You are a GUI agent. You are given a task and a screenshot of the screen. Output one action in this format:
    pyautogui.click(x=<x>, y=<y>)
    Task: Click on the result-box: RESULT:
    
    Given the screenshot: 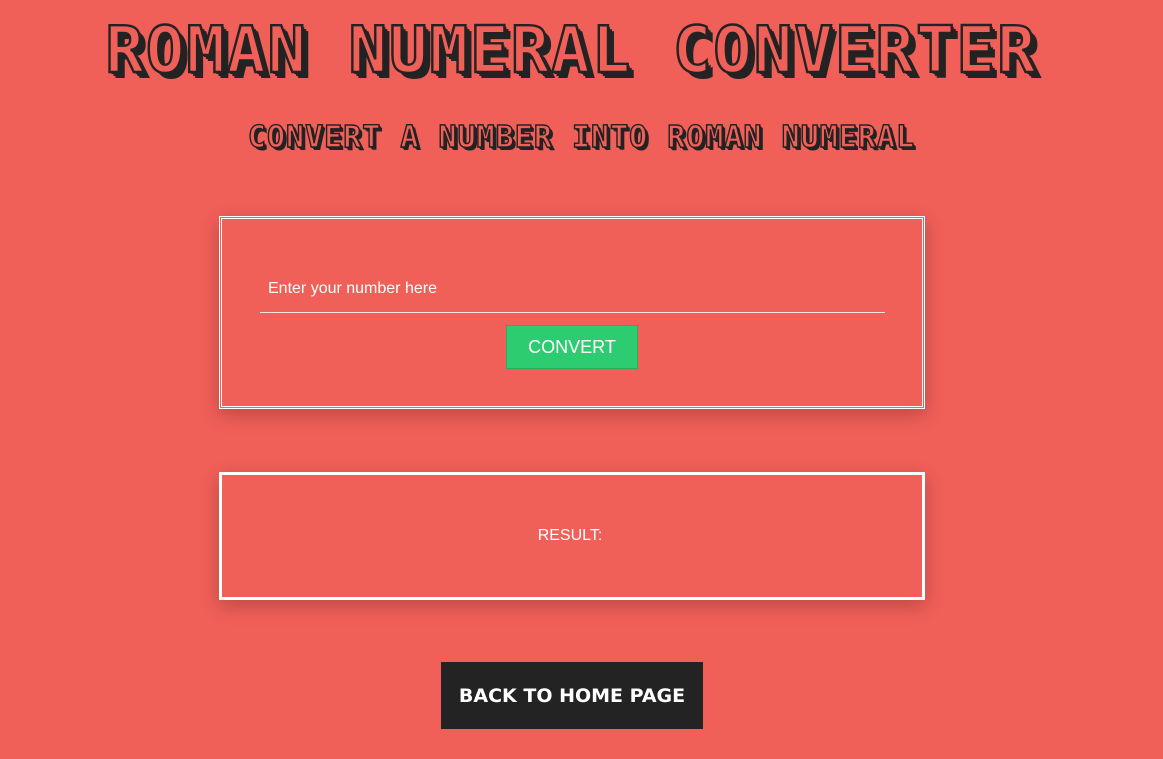 What is the action you would take?
    pyautogui.click(x=572, y=536)
    